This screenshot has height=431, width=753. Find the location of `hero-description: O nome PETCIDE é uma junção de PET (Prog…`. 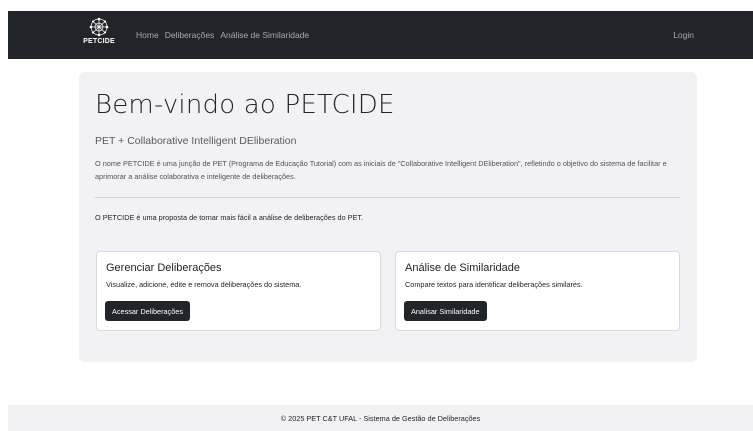

hero-description: O nome PETCIDE é uma junção de PET (Prog… is located at coordinates (381, 170).